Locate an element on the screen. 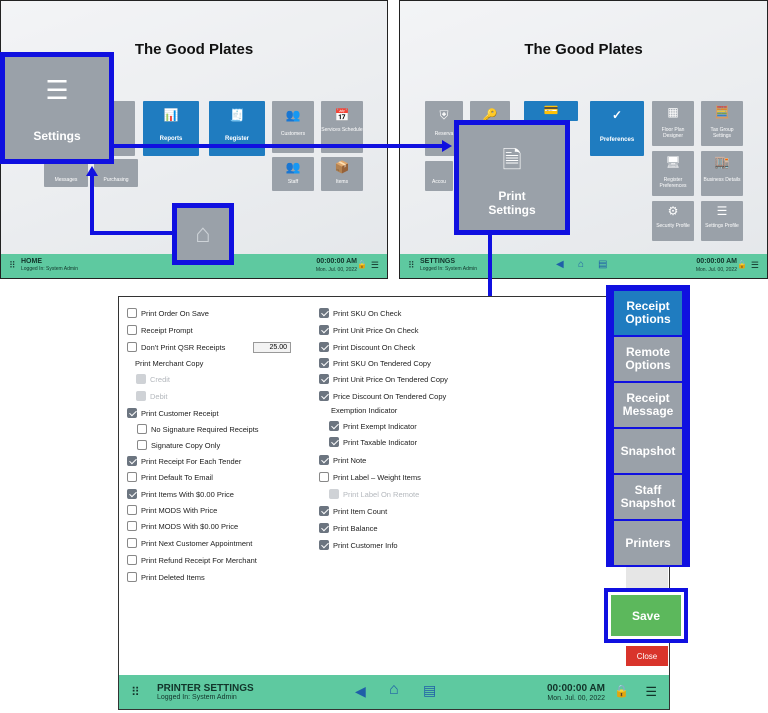 This screenshot has height=713, width=768. tile-settings-profile: ☰ Settings Profile is located at coordinates (722, 221).